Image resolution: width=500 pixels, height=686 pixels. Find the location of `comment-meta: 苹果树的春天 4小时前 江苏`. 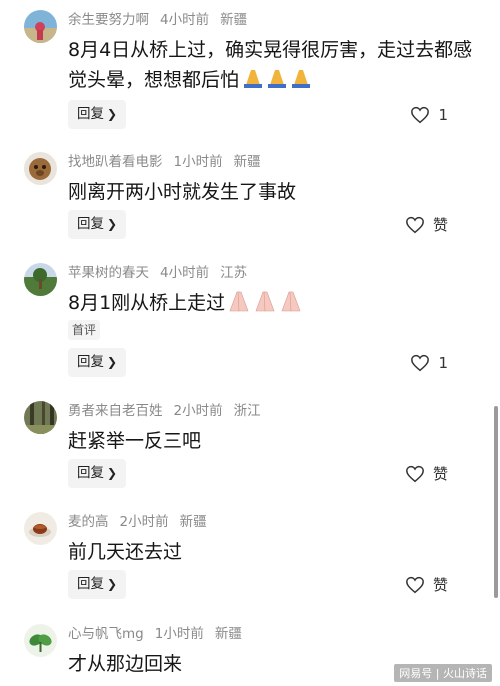

comment-meta: 苹果树的春天 4小时前 江苏 is located at coordinates (163, 273).